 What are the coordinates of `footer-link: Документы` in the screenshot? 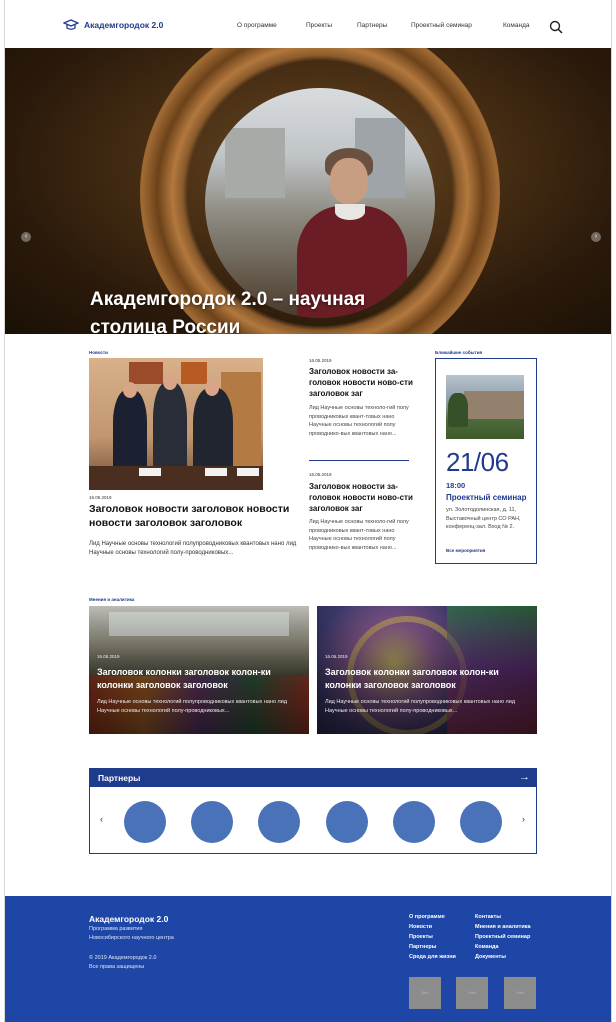 It's located at (490, 957).